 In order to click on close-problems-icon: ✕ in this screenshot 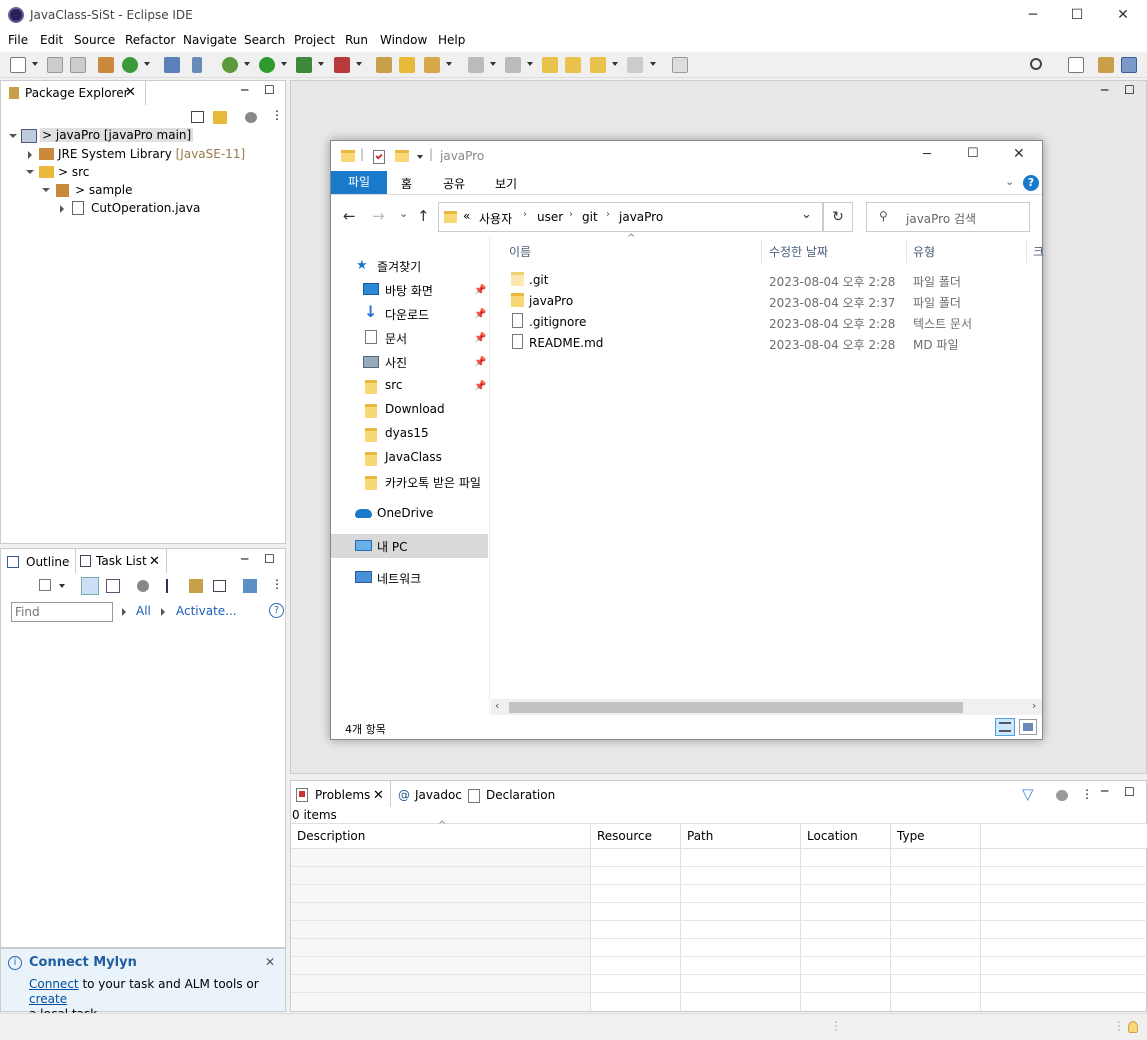, I will do `click(378, 795)`.